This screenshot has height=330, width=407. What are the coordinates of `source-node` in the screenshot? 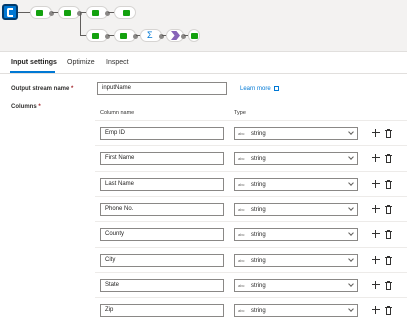 It's located at (10, 12).